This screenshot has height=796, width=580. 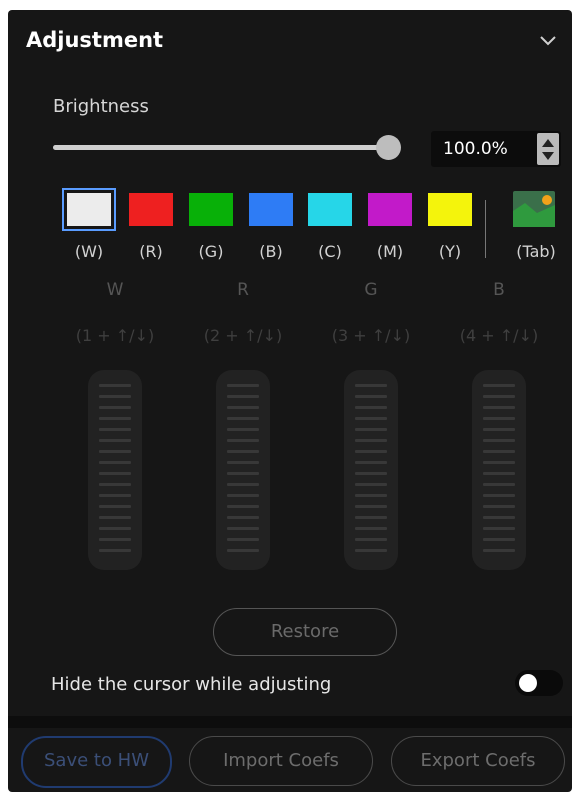 What do you see at coordinates (243, 290) in the screenshot?
I see `channel-label: R` at bounding box center [243, 290].